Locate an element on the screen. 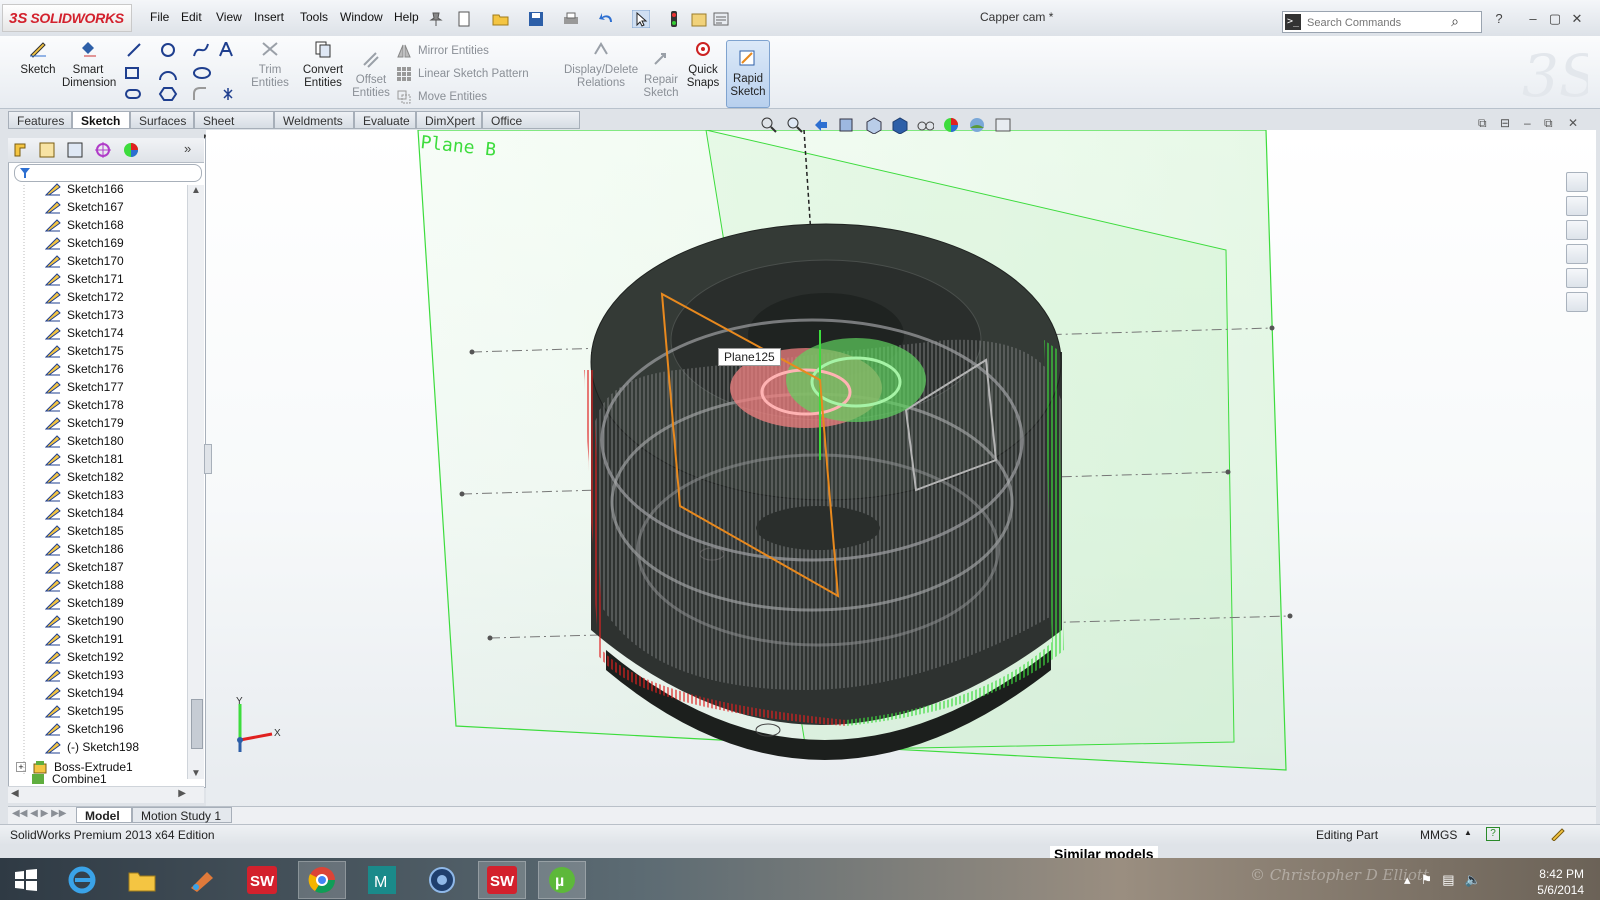  solidworks-logo: 3S SOLIDWORKS is located at coordinates (67, 18).